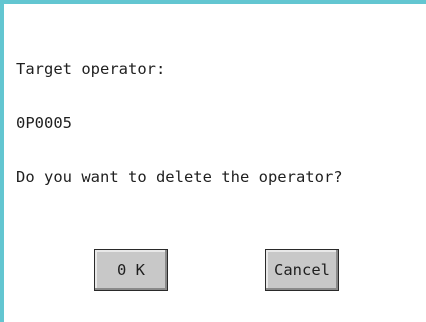 The width and height of the screenshot is (426, 322). What do you see at coordinates (131, 270) in the screenshot?
I see `ok-button: 0 K` at bounding box center [131, 270].